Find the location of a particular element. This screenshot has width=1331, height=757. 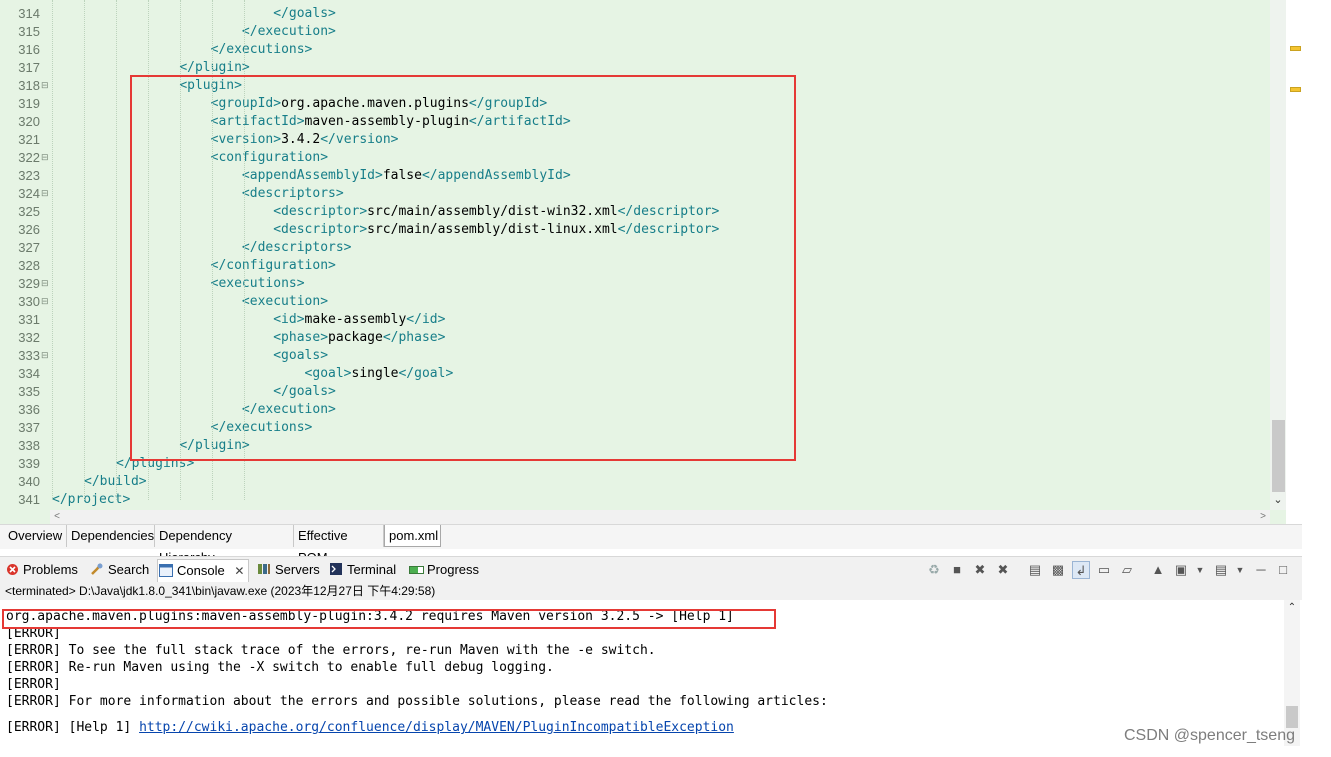

tab-search-label: Search is located at coordinates (129, 569).